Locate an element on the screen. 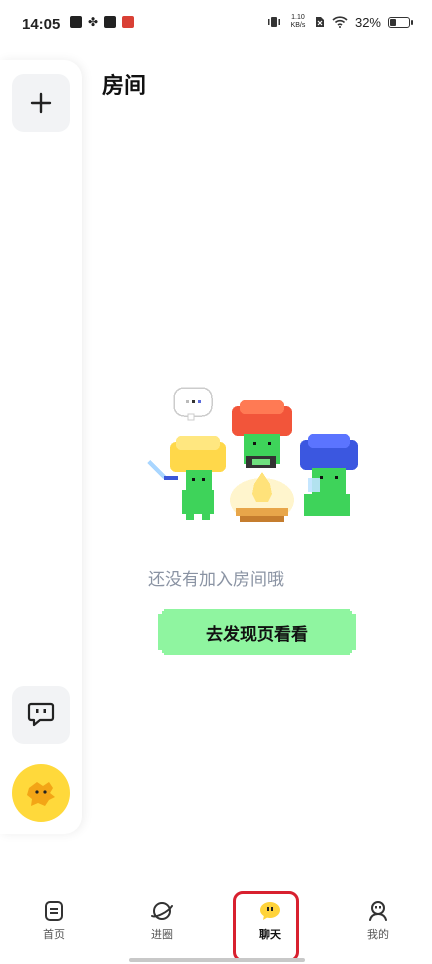 This screenshot has height=964, width=432. home-indicator is located at coordinates (217, 960).